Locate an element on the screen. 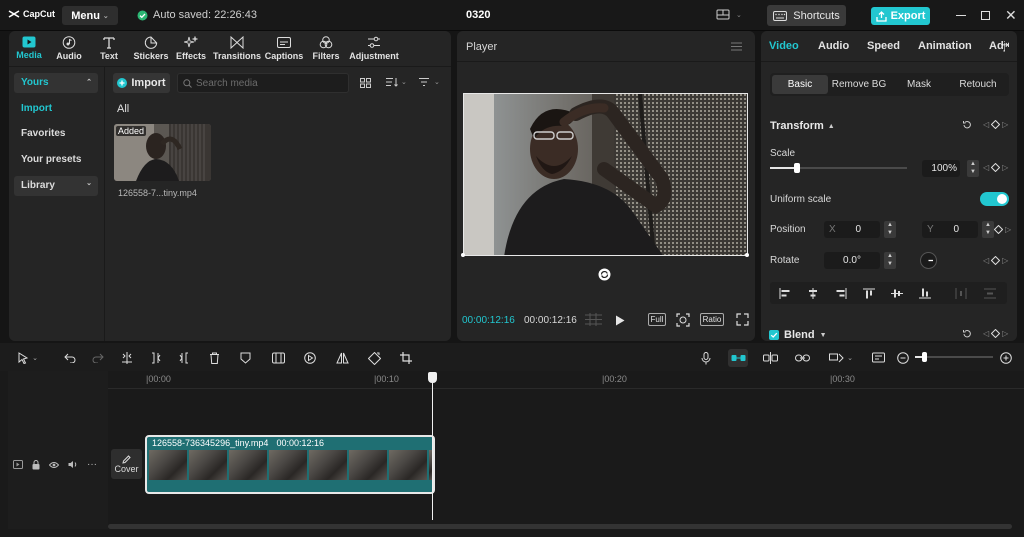 The image size is (1024, 537). tool-text: Text is located at coordinates (109, 50).